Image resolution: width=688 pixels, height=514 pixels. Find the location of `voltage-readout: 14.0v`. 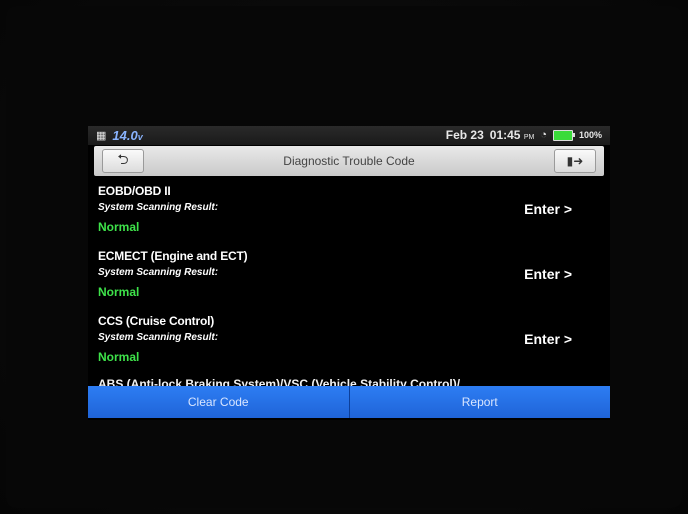

voltage-readout: 14.0v is located at coordinates (127, 135).